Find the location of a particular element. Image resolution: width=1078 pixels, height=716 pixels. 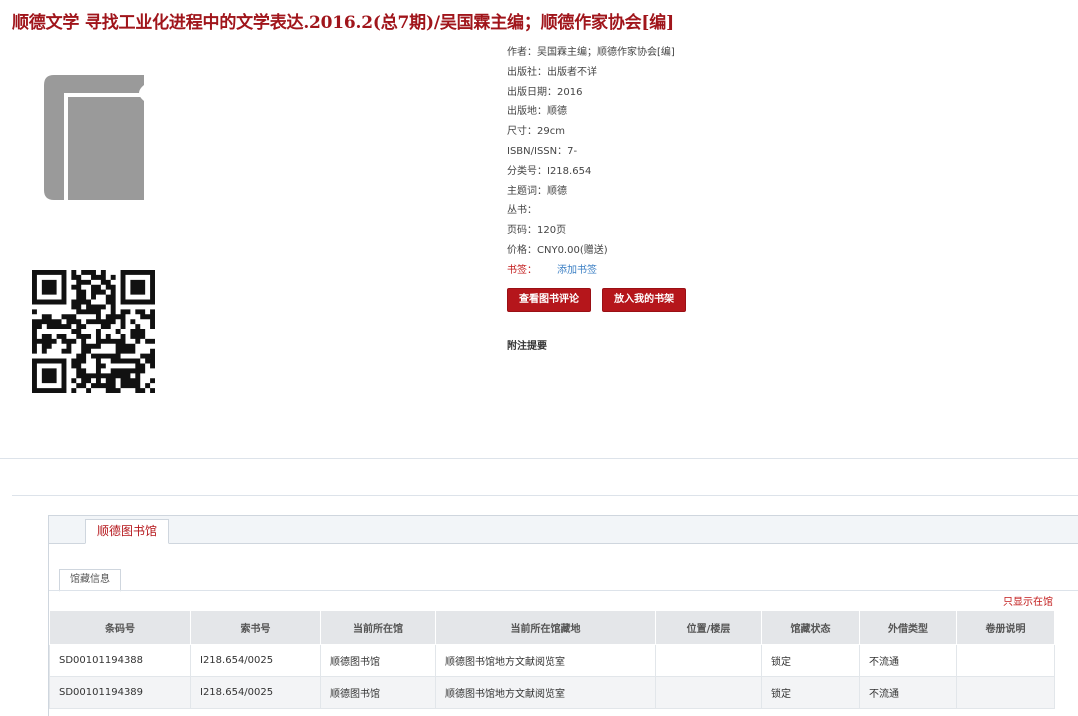

info-size: 尺寸：29cm is located at coordinates (536, 132).